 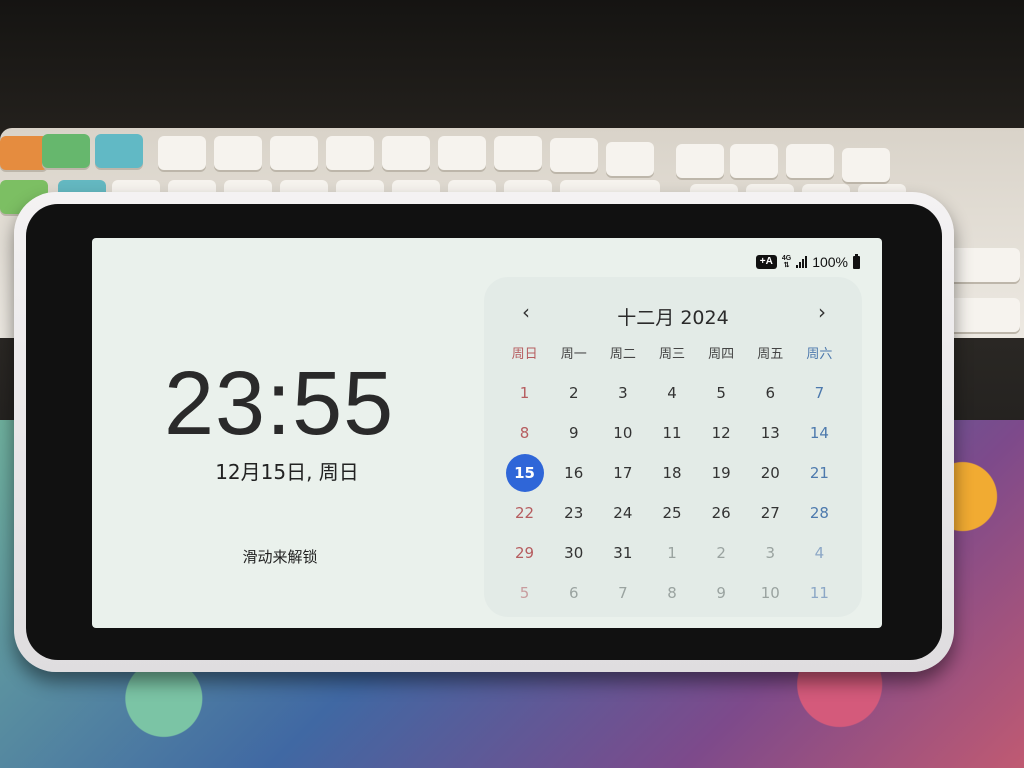 What do you see at coordinates (819, 393) in the screenshot?
I see `calendar-day: 7` at bounding box center [819, 393].